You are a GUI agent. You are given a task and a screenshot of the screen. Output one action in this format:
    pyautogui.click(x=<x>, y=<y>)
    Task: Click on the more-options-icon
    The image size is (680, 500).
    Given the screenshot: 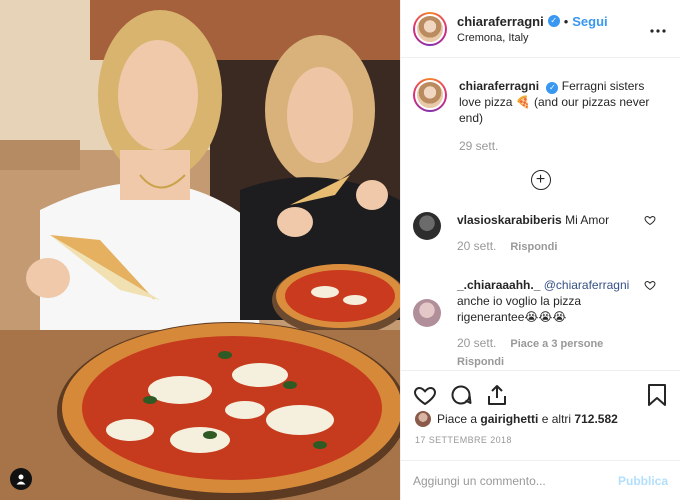 What is the action you would take?
    pyautogui.click(x=658, y=27)
    